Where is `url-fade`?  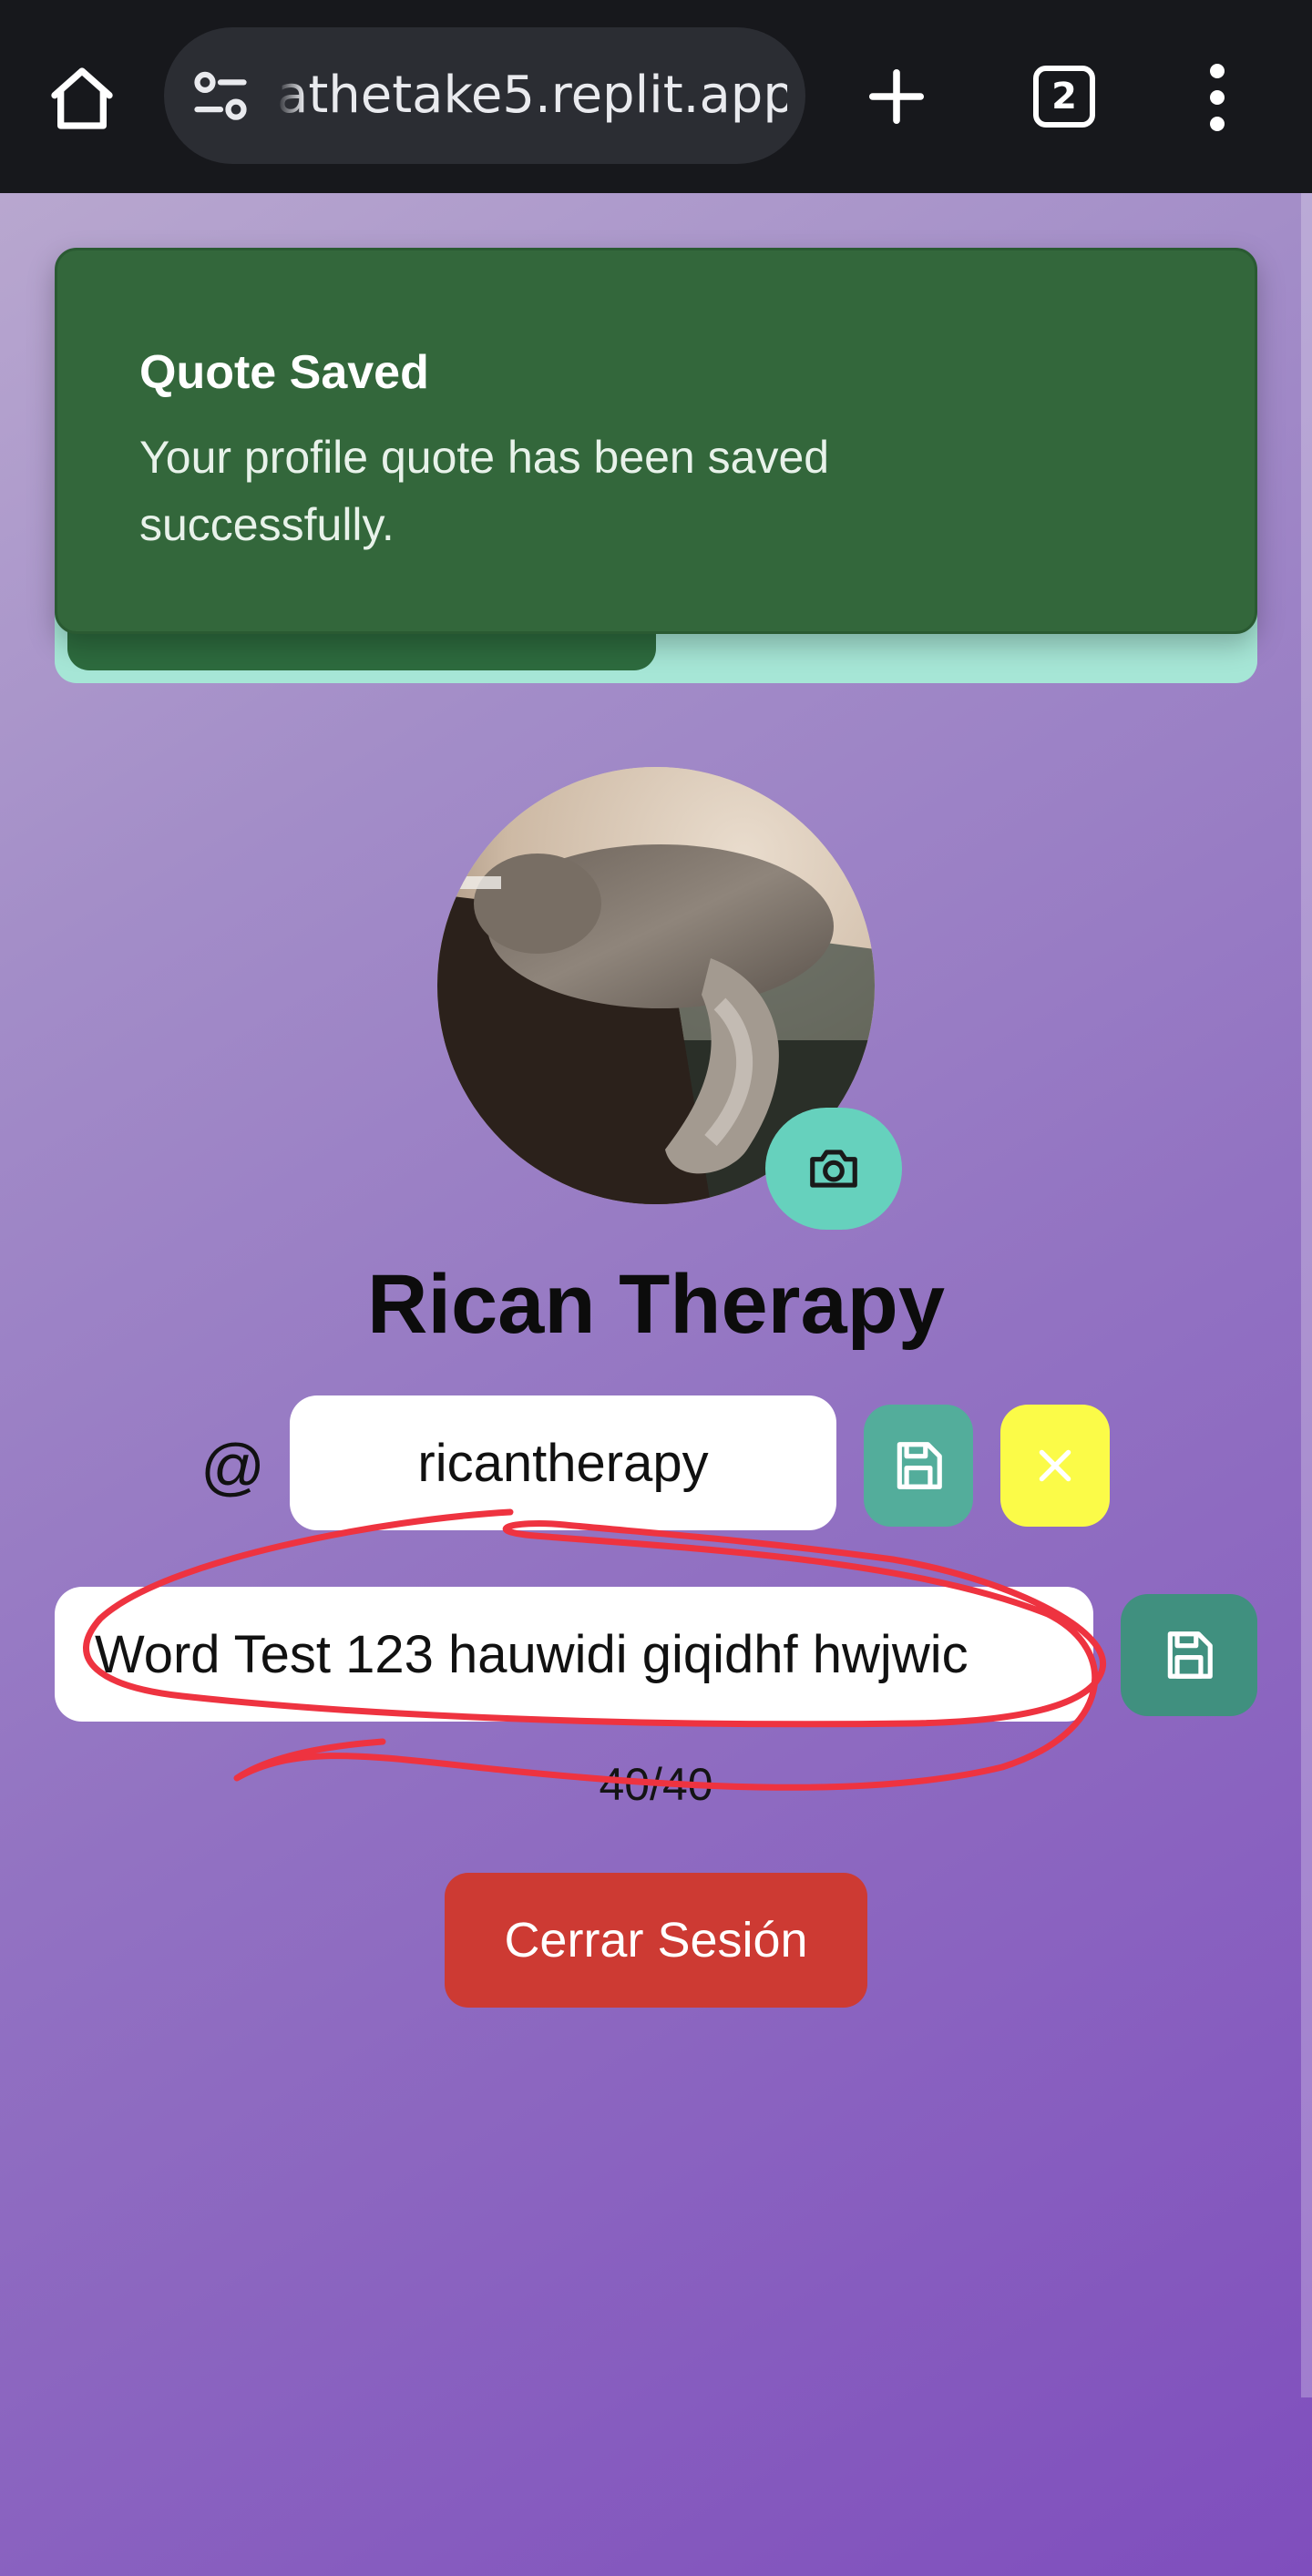
url-fade is located at coordinates (290, 95).